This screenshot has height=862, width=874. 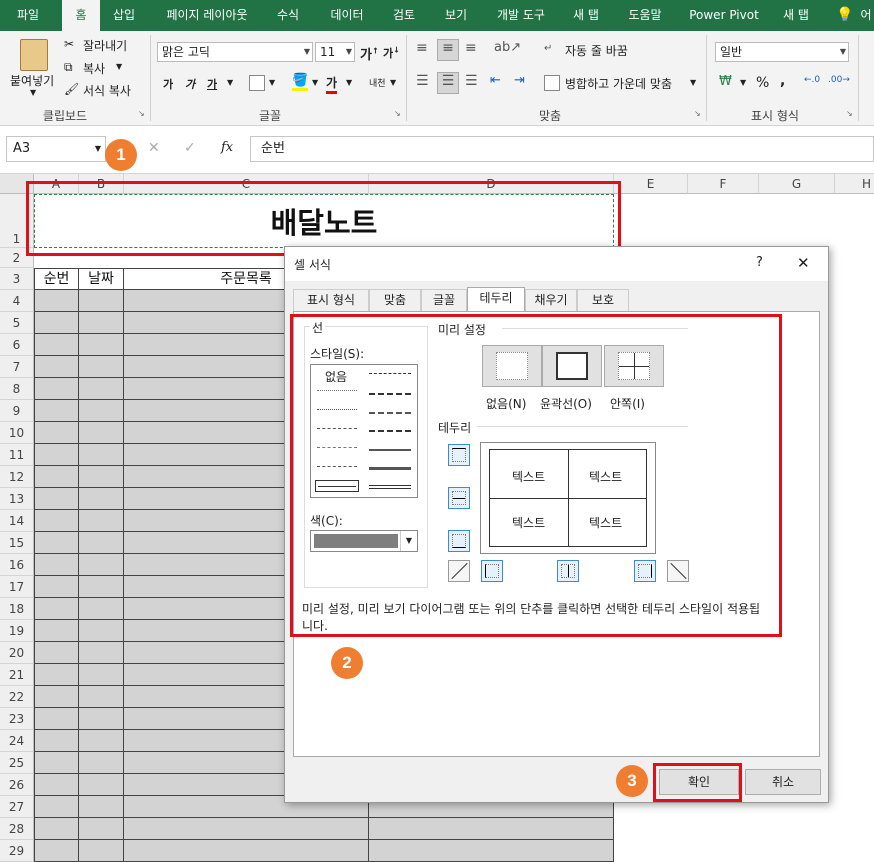 I want to click on tab-fill: 채우기, so click(x=551, y=300).